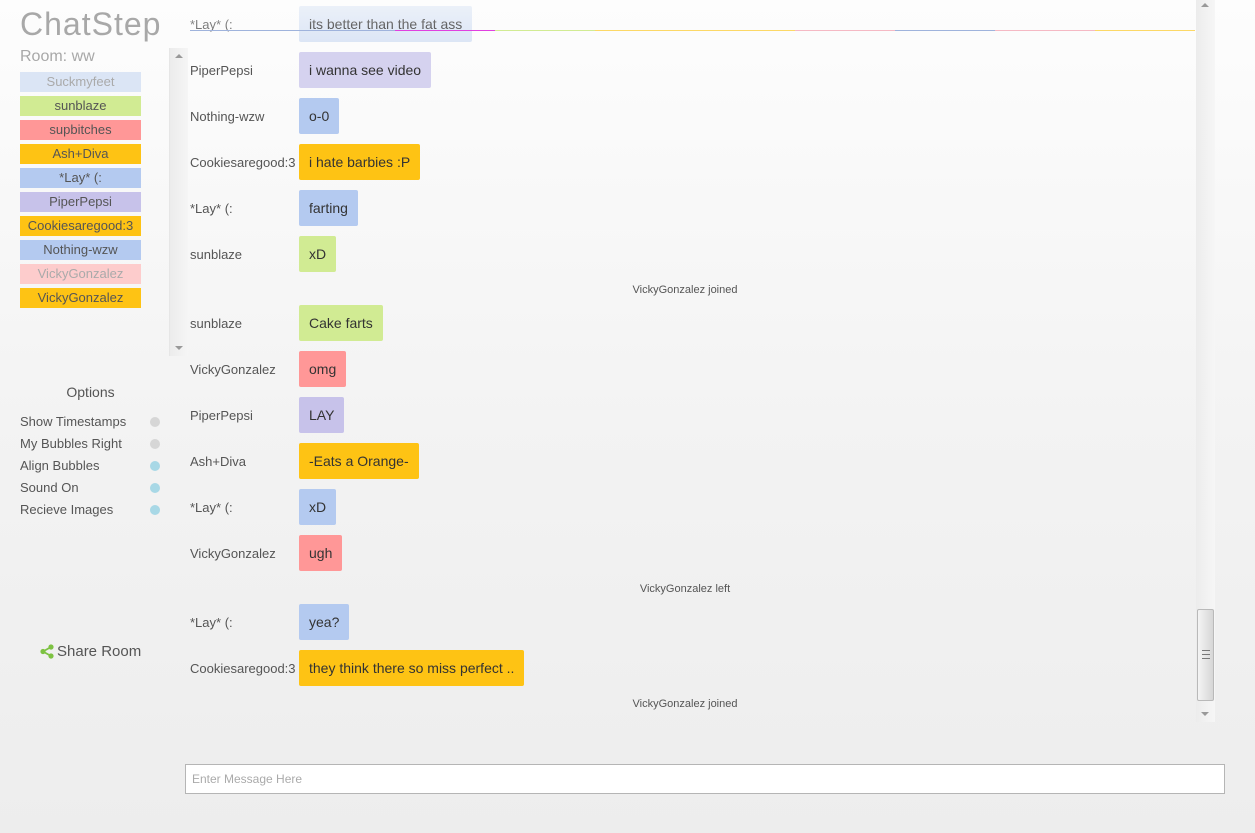  Describe the element at coordinates (412, 668) in the screenshot. I see `message-bubble: they think there so miss perfect ..` at that location.